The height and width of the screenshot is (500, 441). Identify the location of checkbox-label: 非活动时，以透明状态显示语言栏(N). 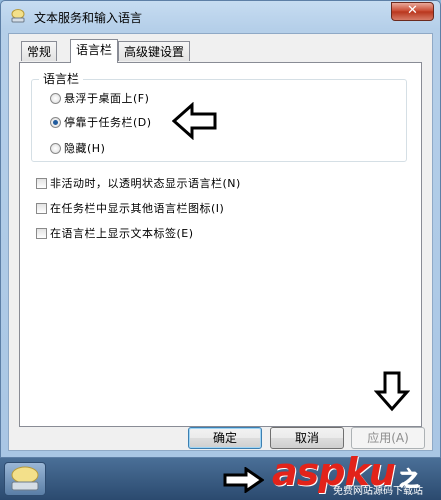
(145, 183).